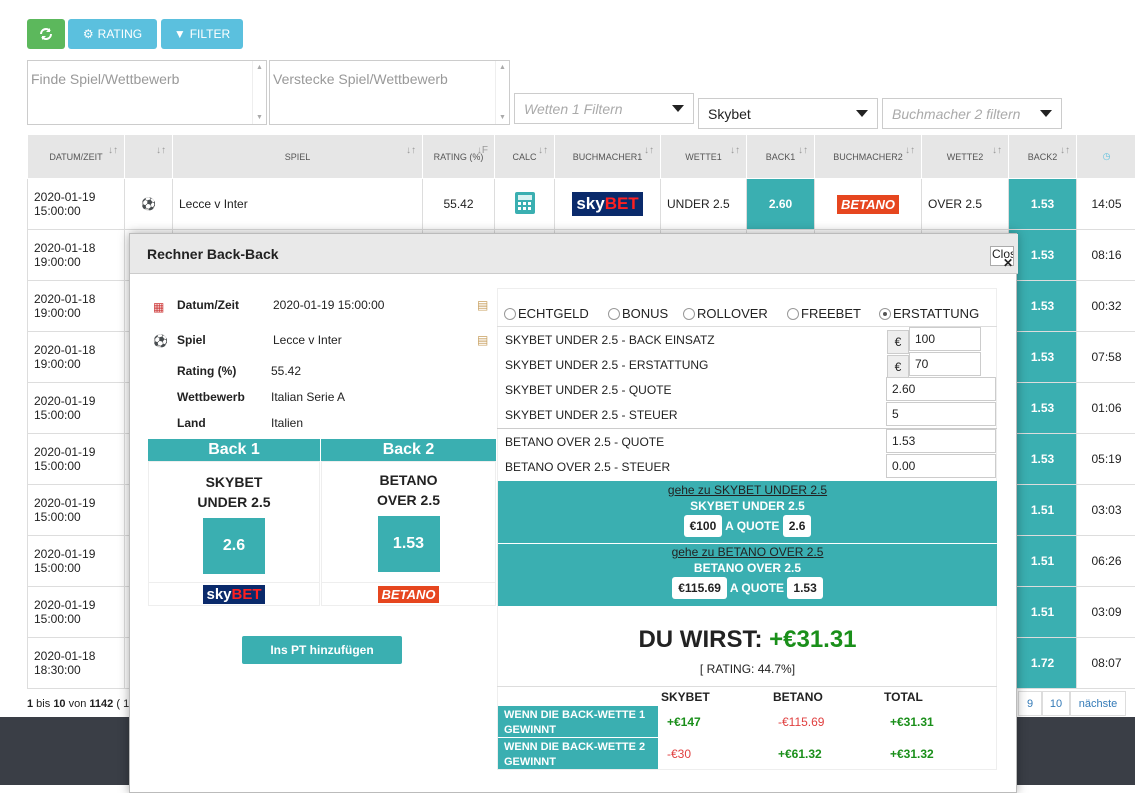 The image size is (1135, 793). What do you see at coordinates (1098, 703) in the screenshot?
I see `next-page-link: nächste` at bounding box center [1098, 703].